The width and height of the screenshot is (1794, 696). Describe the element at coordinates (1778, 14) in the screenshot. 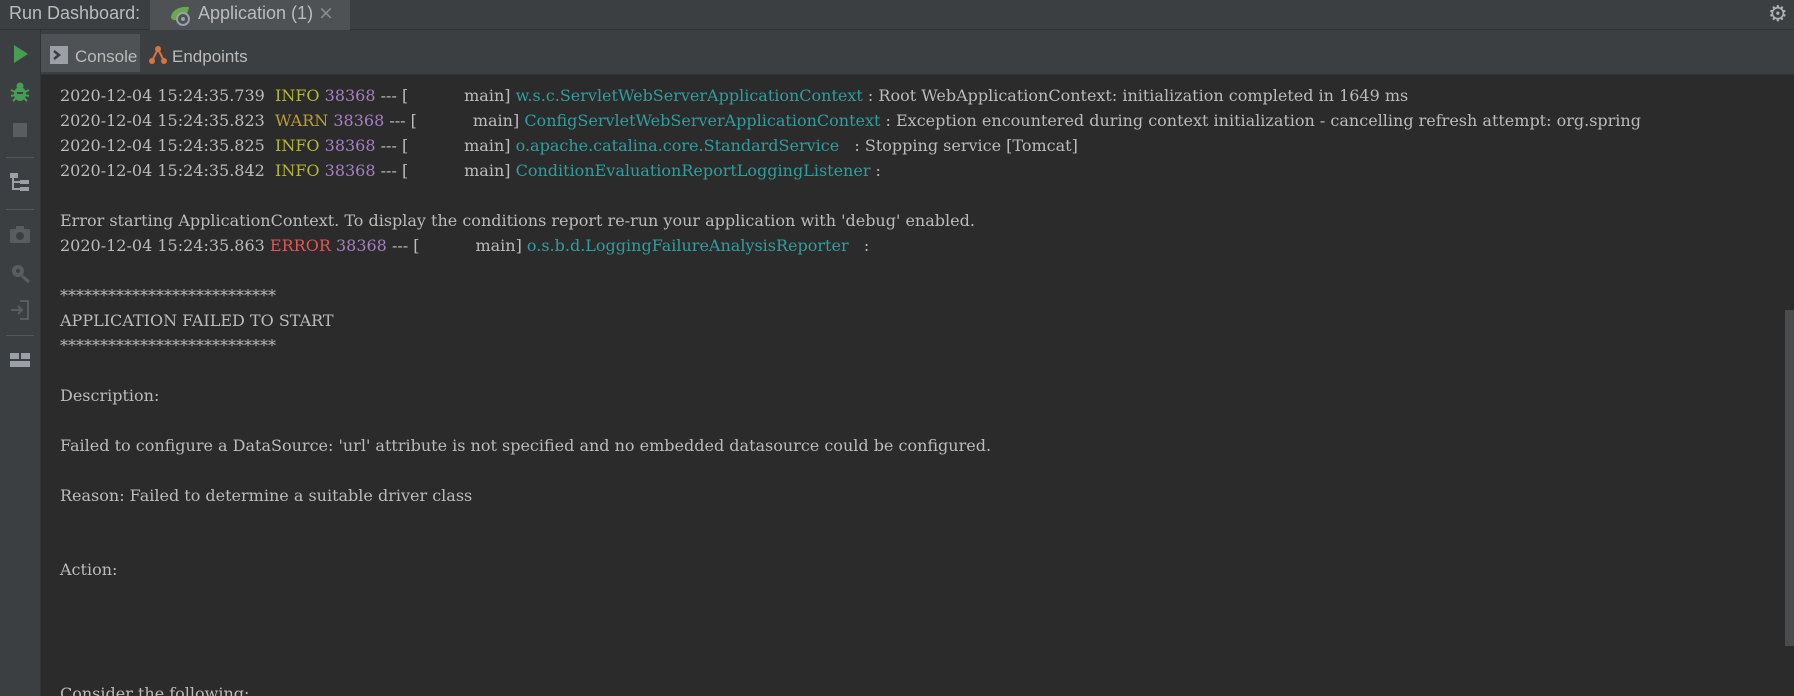

I see `gear-icon: ⚙` at that location.